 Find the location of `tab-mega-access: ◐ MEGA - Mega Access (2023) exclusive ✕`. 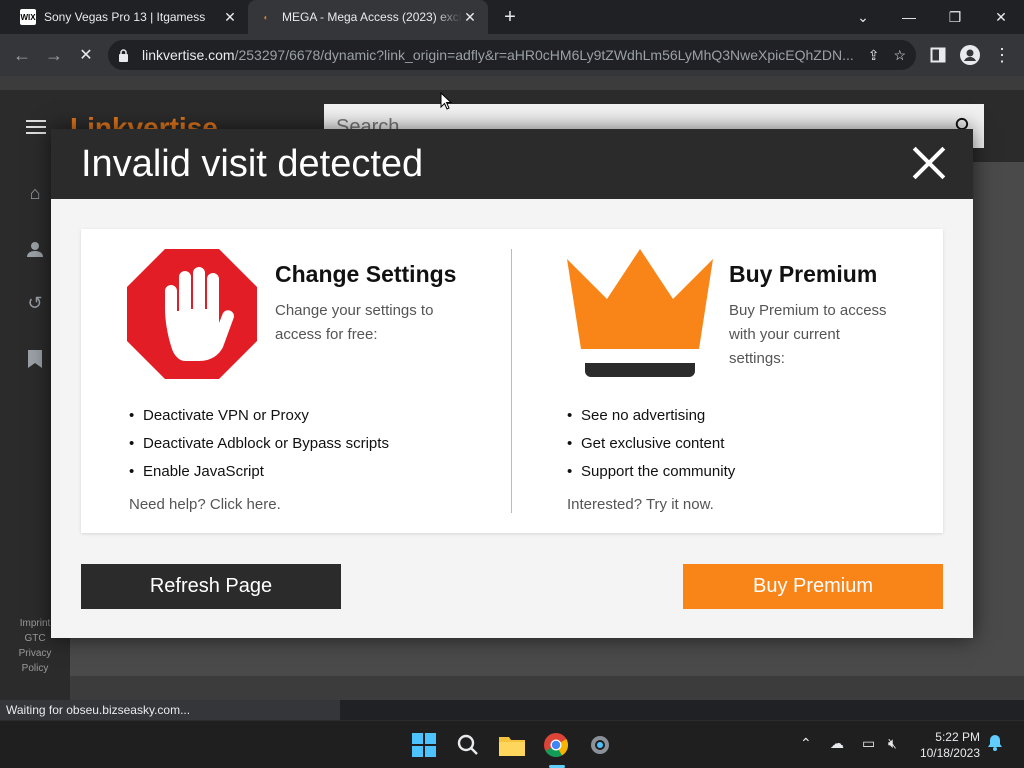

tab-mega-access: ◐ MEGA - Mega Access (2023) exclusive ✕ is located at coordinates (368, 17).